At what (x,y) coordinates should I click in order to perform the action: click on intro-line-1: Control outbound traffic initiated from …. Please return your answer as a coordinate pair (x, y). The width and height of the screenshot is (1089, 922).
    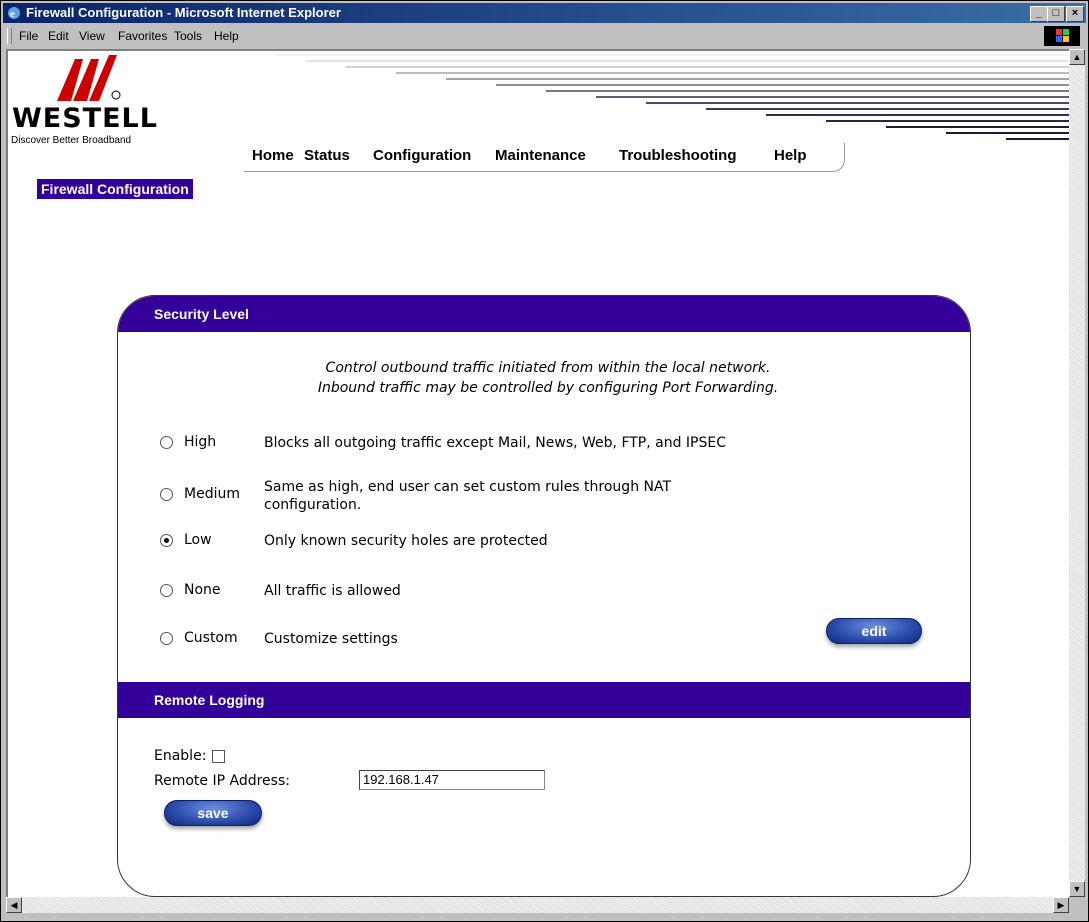
    Looking at the image, I should click on (548, 368).